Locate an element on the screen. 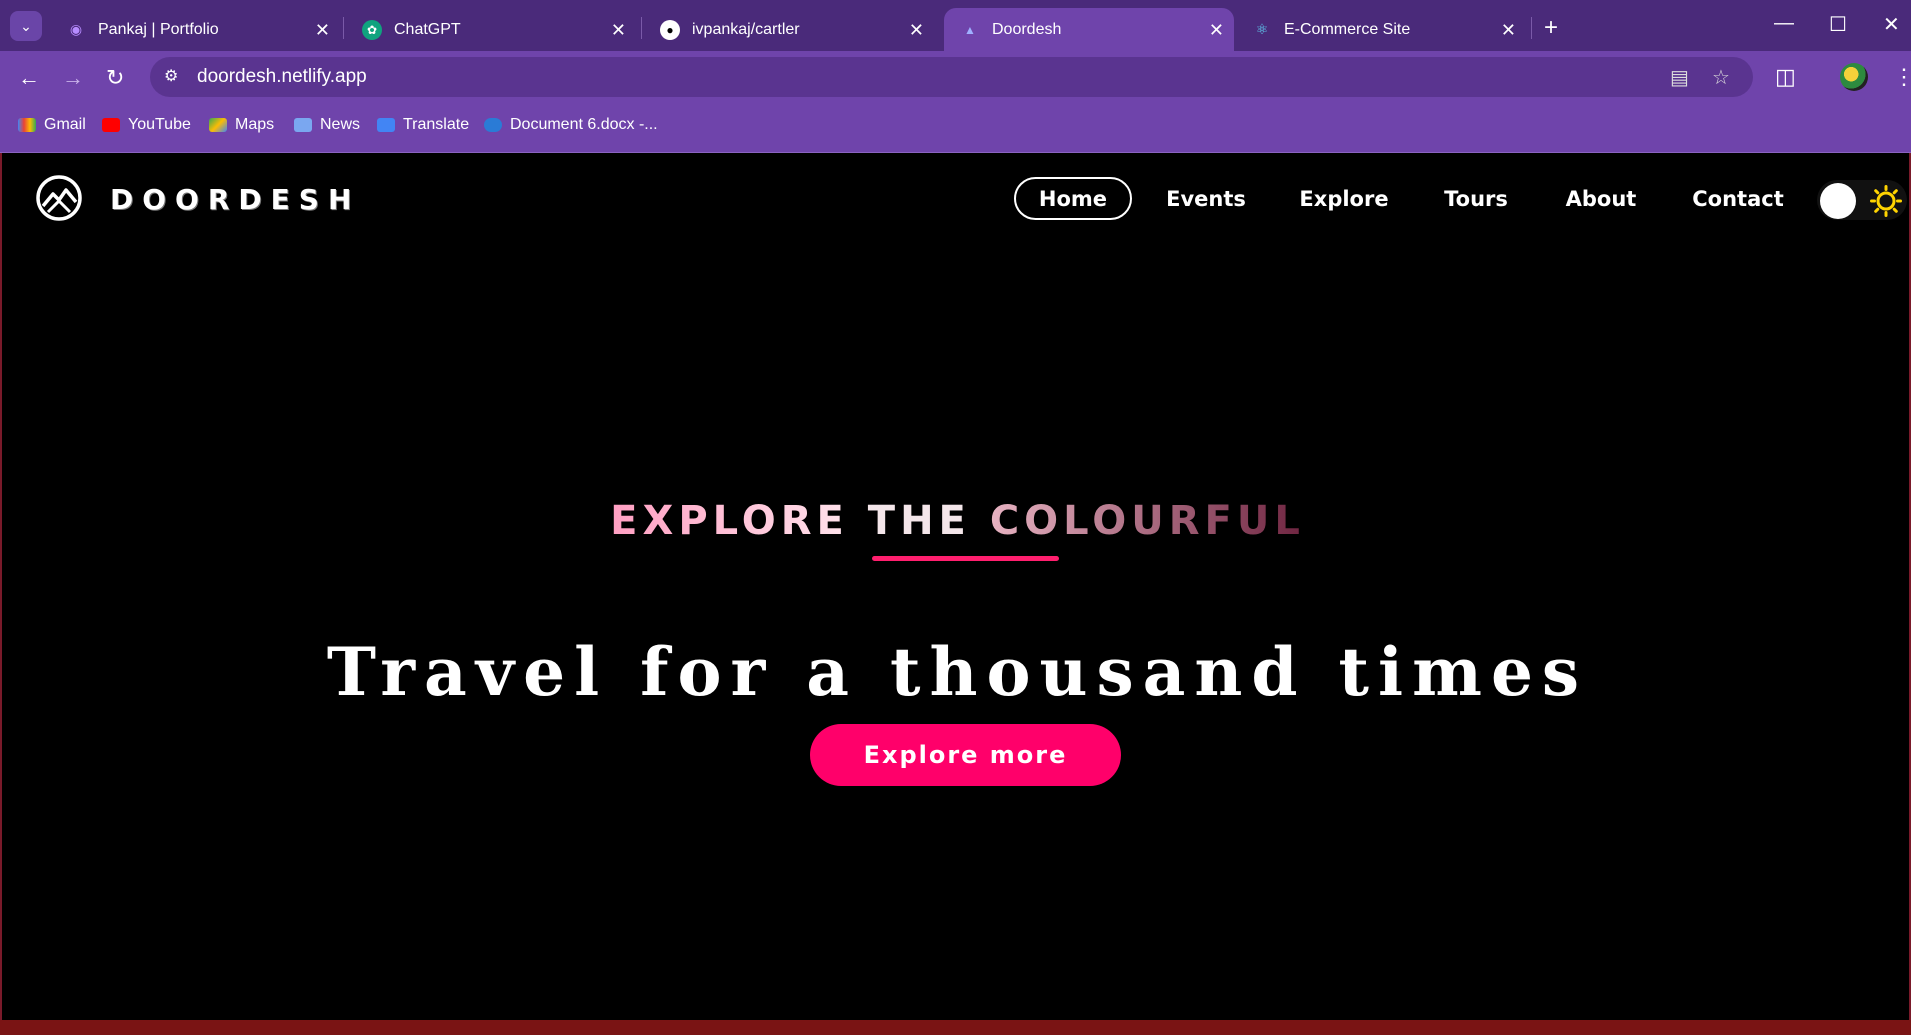 The height and width of the screenshot is (1035, 1911). tab-doordesh: ▲ Doordesh ✕ is located at coordinates (1089, 29).